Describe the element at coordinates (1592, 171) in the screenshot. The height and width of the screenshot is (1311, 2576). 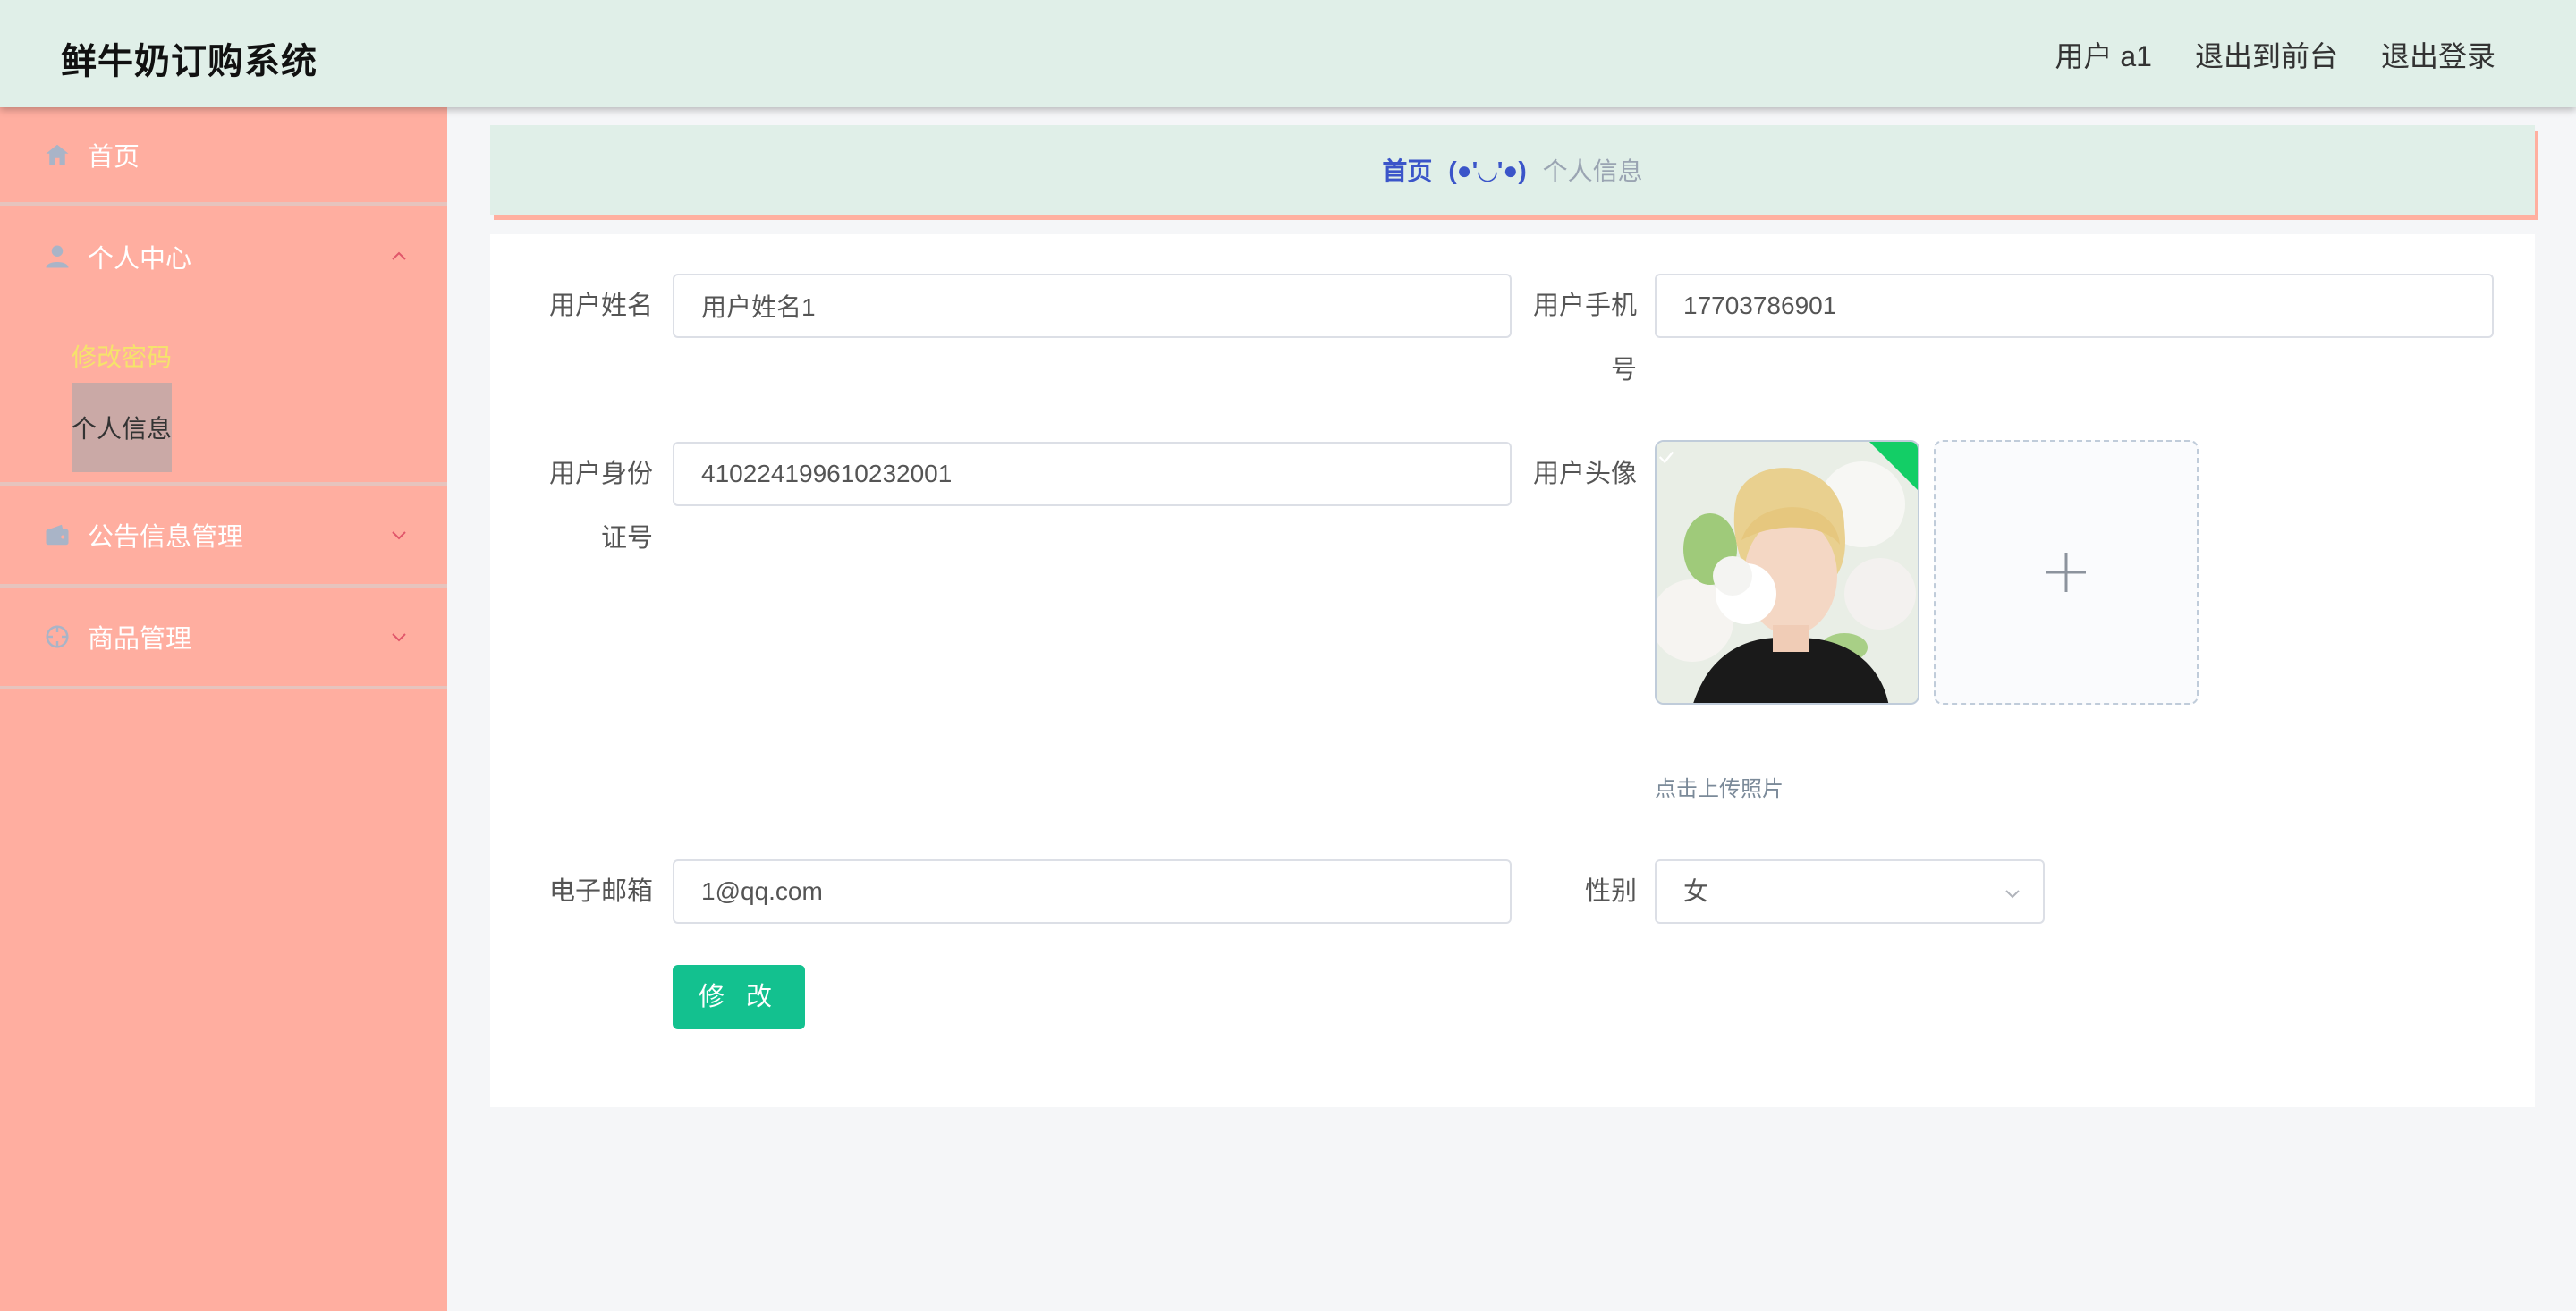
I see `breadcrumb-current: 个人信息` at that location.